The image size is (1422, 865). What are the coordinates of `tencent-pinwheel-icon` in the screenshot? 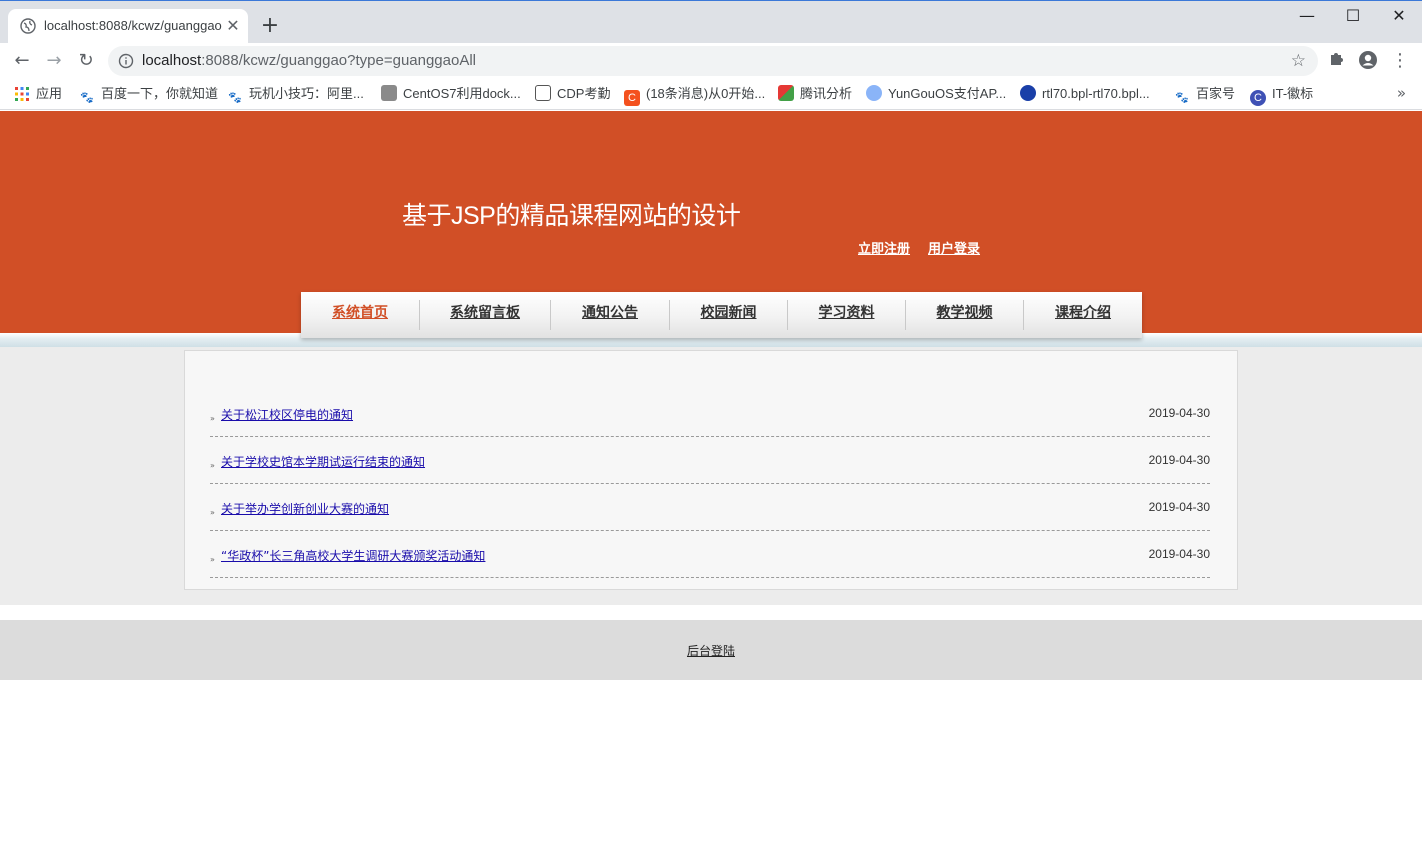 It's located at (786, 93).